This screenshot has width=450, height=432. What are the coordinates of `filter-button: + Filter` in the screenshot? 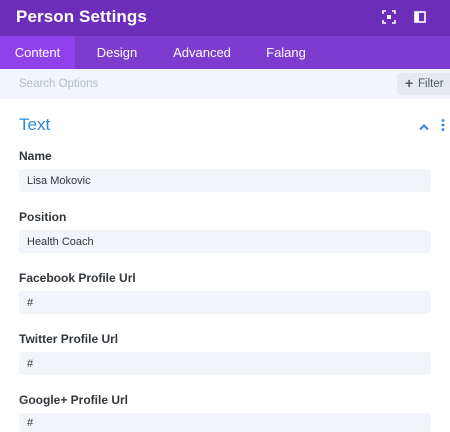 It's located at (423, 84).